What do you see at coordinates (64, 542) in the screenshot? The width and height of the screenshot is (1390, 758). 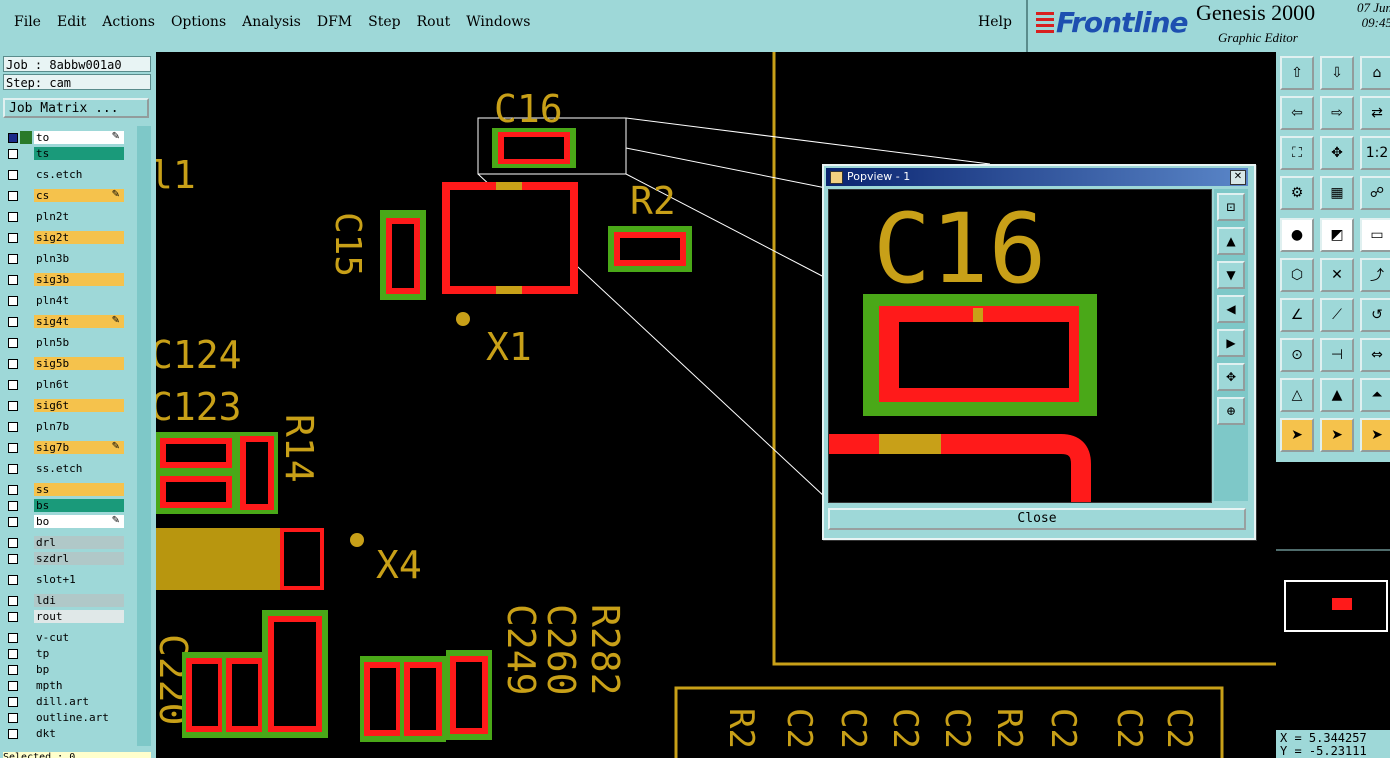 I see `layer-row: drl` at bounding box center [64, 542].